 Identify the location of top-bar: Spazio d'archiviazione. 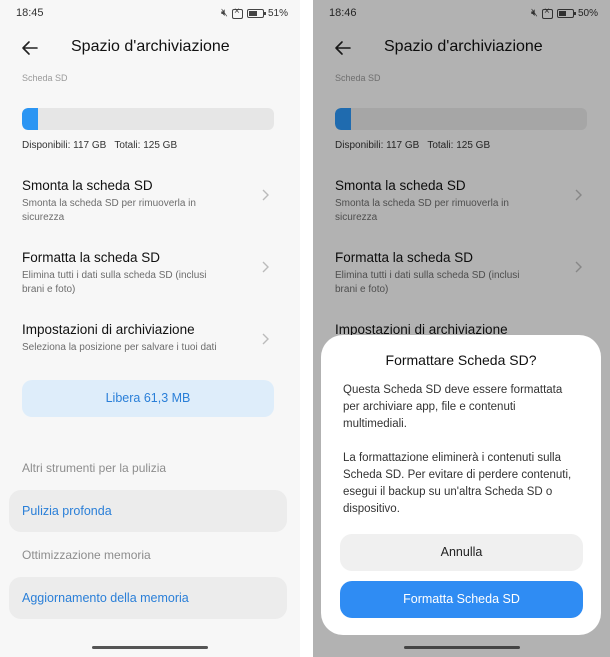
(155, 48).